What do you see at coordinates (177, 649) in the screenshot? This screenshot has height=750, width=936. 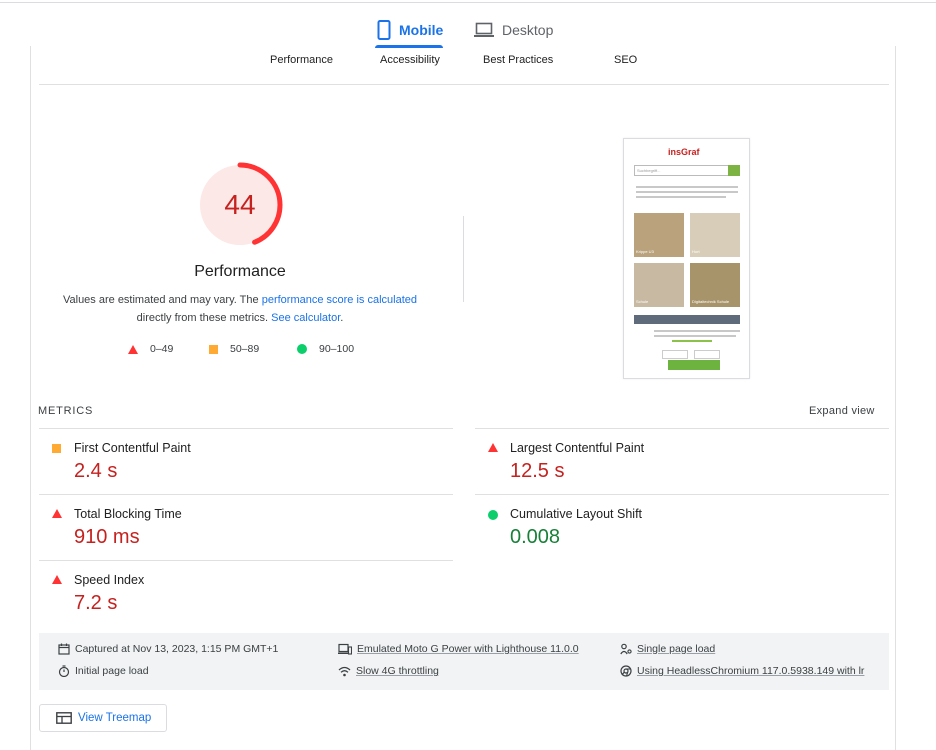 I see `info-captured-text: Captured at Nov 13, 2023, 1:15 PM GMT+1` at bounding box center [177, 649].